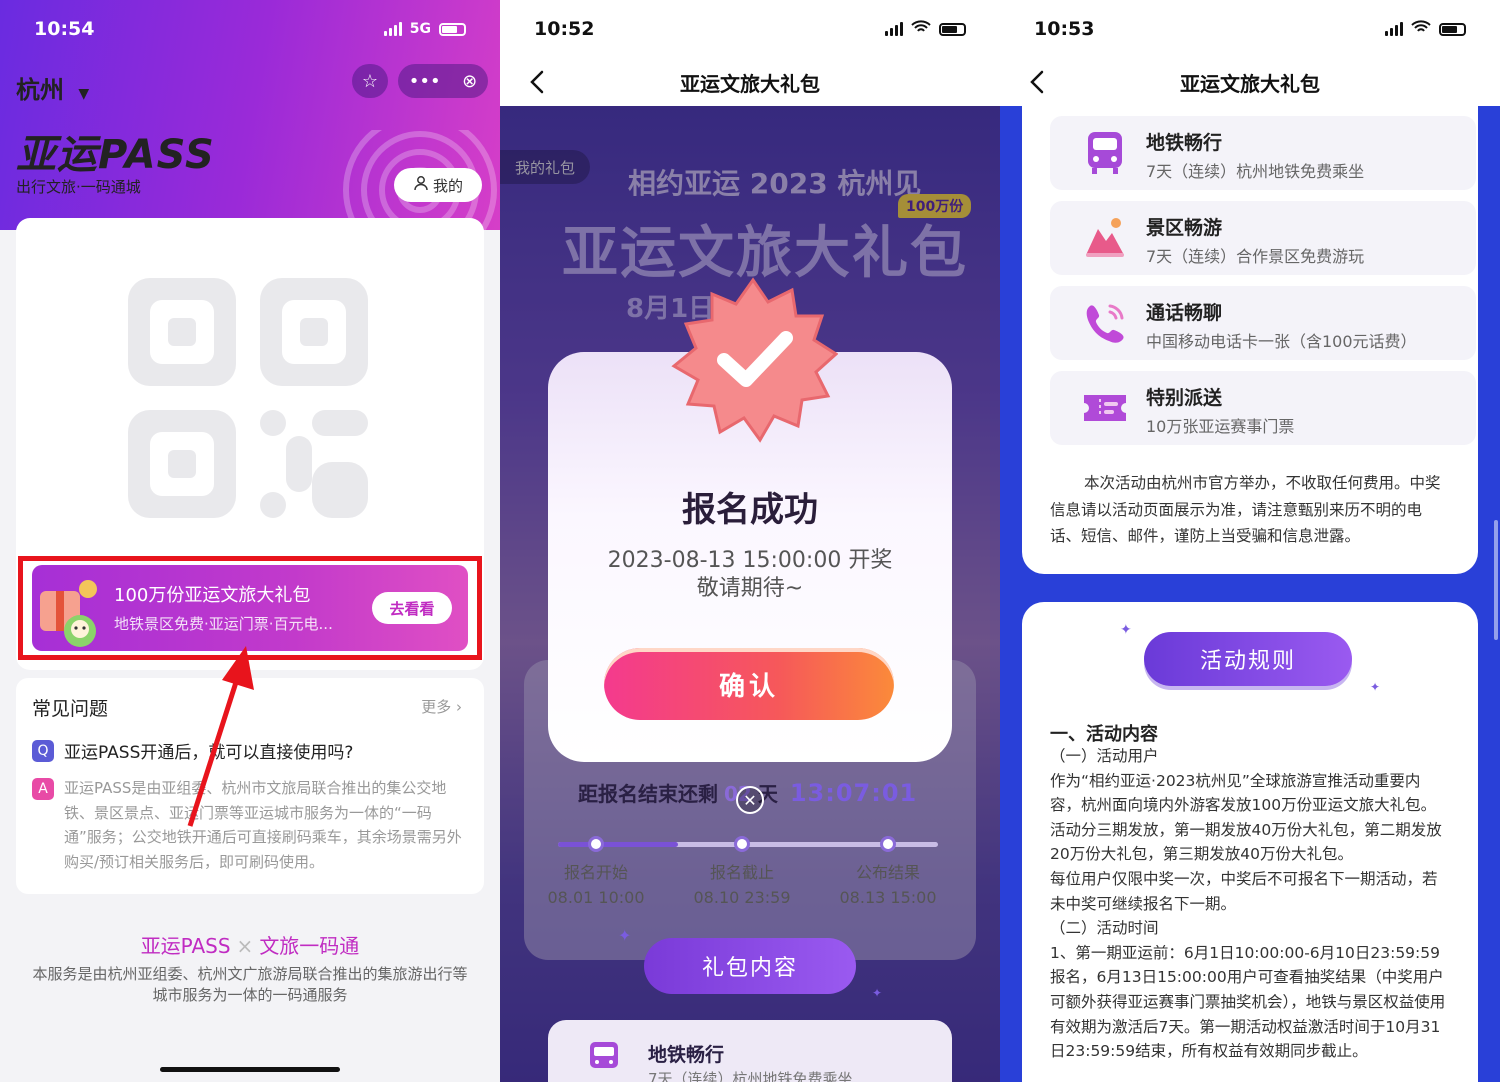 The height and width of the screenshot is (1082, 1500). Describe the element at coordinates (596, 885) in the screenshot. I see `step-start: 报名开始 08.01 10:00` at that location.